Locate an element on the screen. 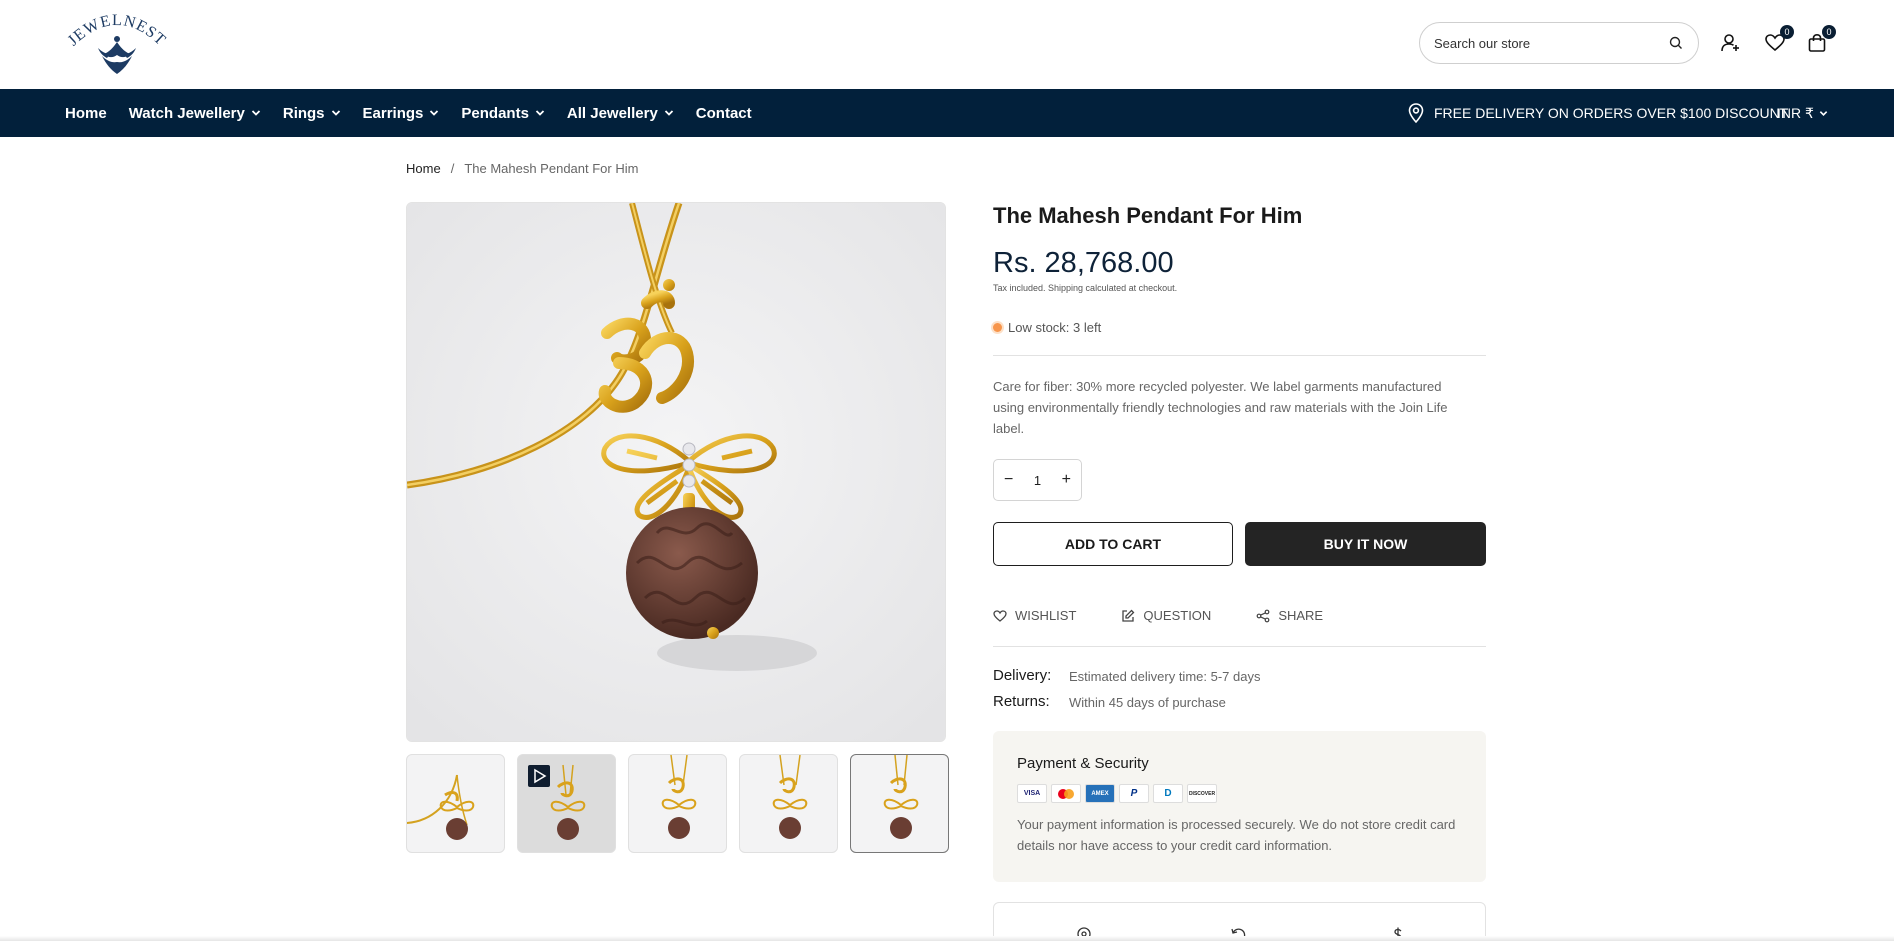  search-box is located at coordinates (1559, 43).